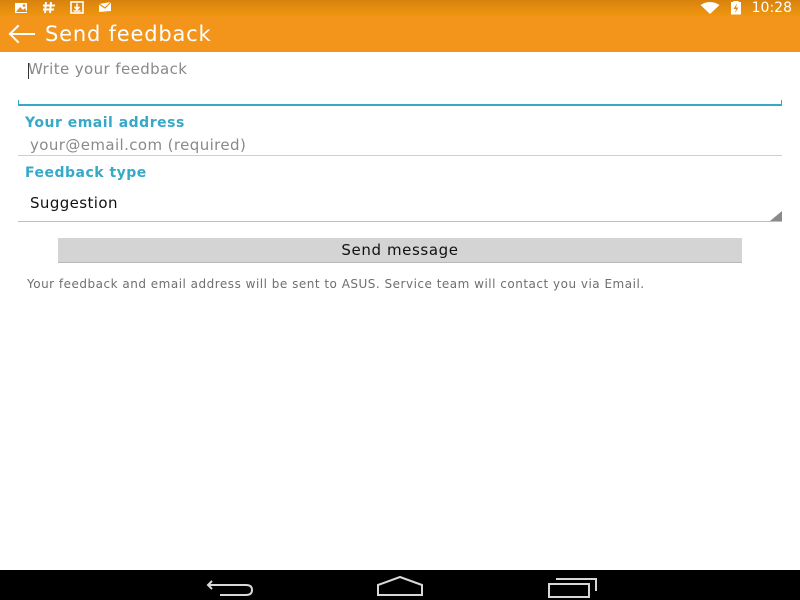 This screenshot has height=600, width=800. I want to click on underline-cap-left, so click(18, 103).